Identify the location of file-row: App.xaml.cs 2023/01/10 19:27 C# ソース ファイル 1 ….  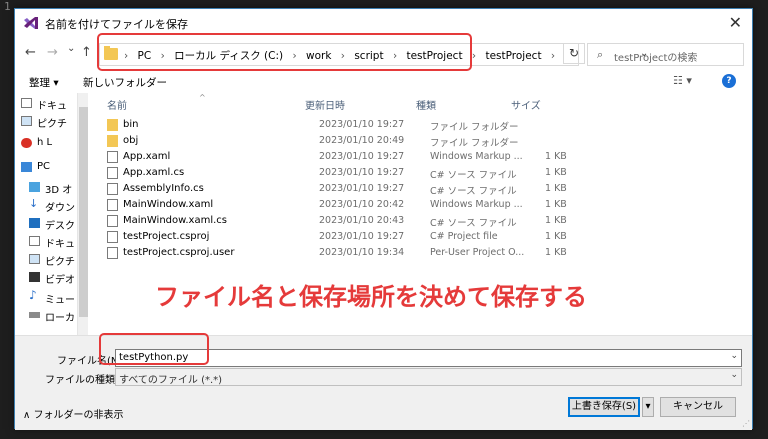
(336, 173).